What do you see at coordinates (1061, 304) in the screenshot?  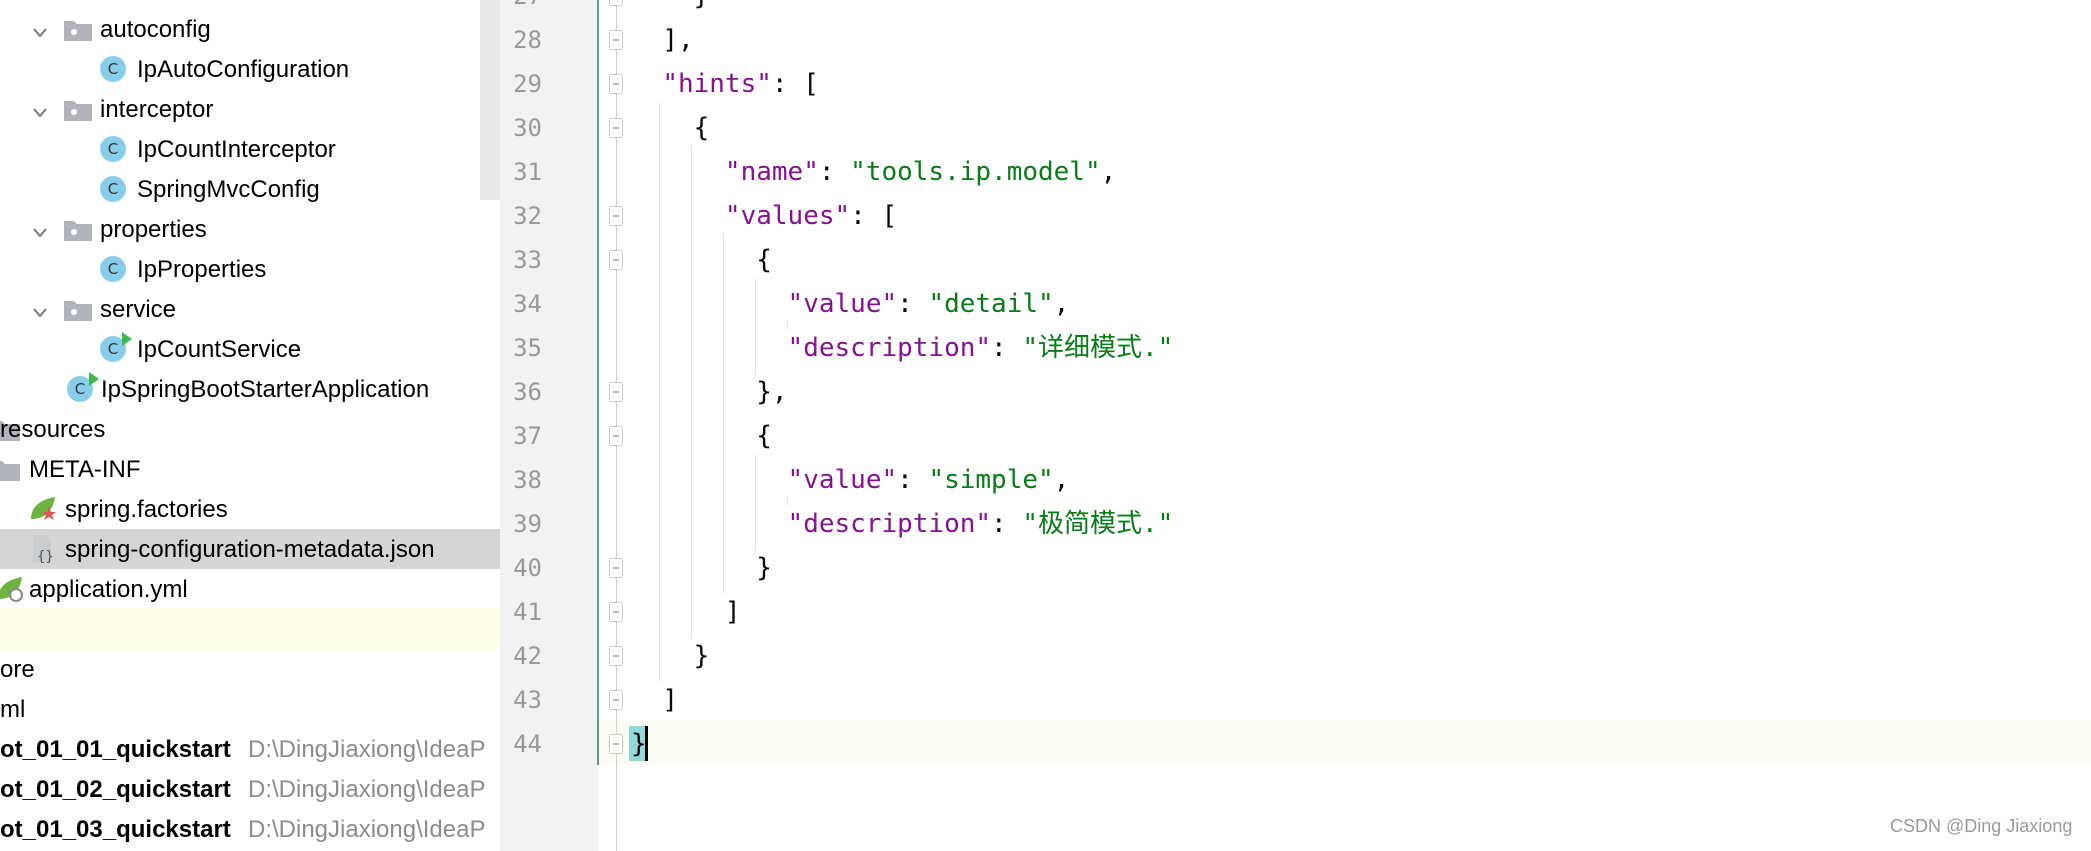 I see `punctuation: ,` at bounding box center [1061, 304].